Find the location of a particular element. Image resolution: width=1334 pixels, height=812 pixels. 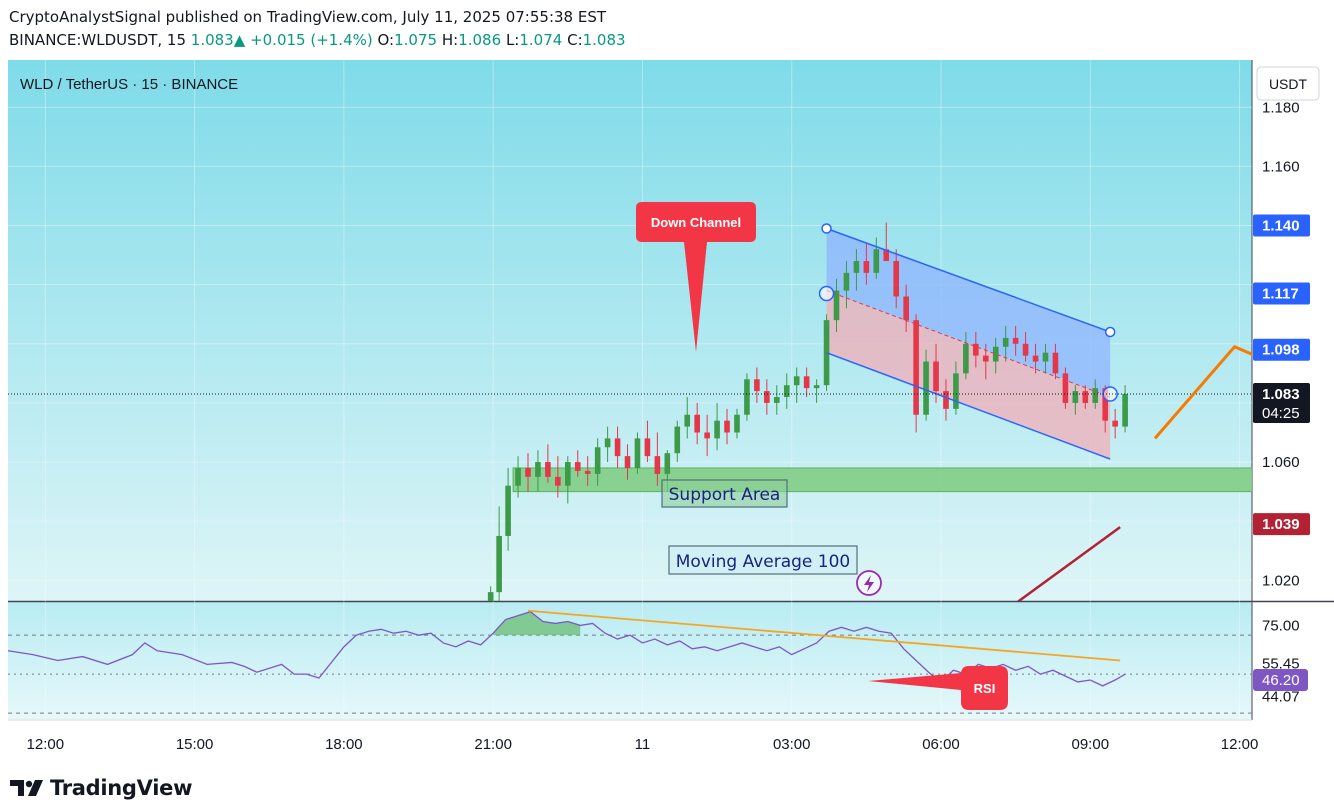

currency-label: USDT is located at coordinates (1288, 84).